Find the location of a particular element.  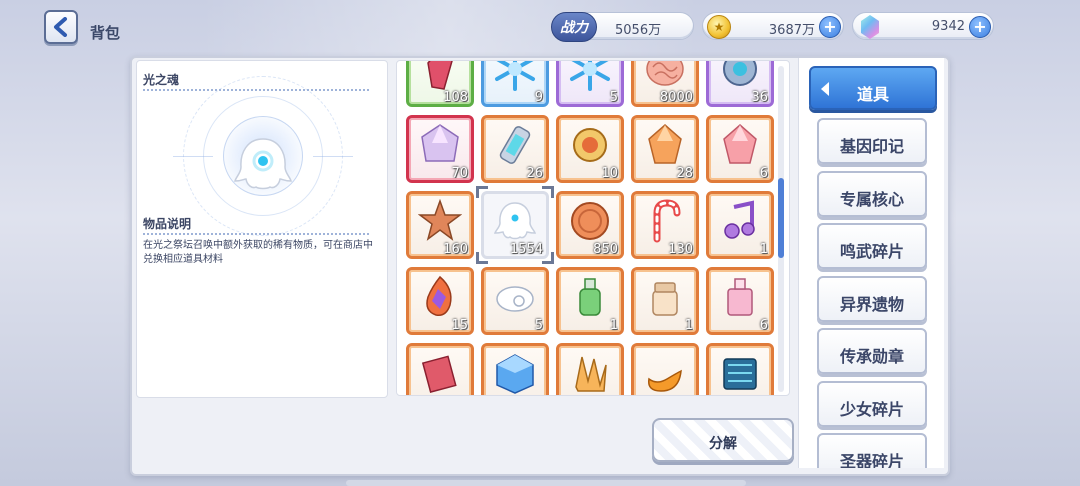

decompose-button: 分解 is located at coordinates (723, 440).